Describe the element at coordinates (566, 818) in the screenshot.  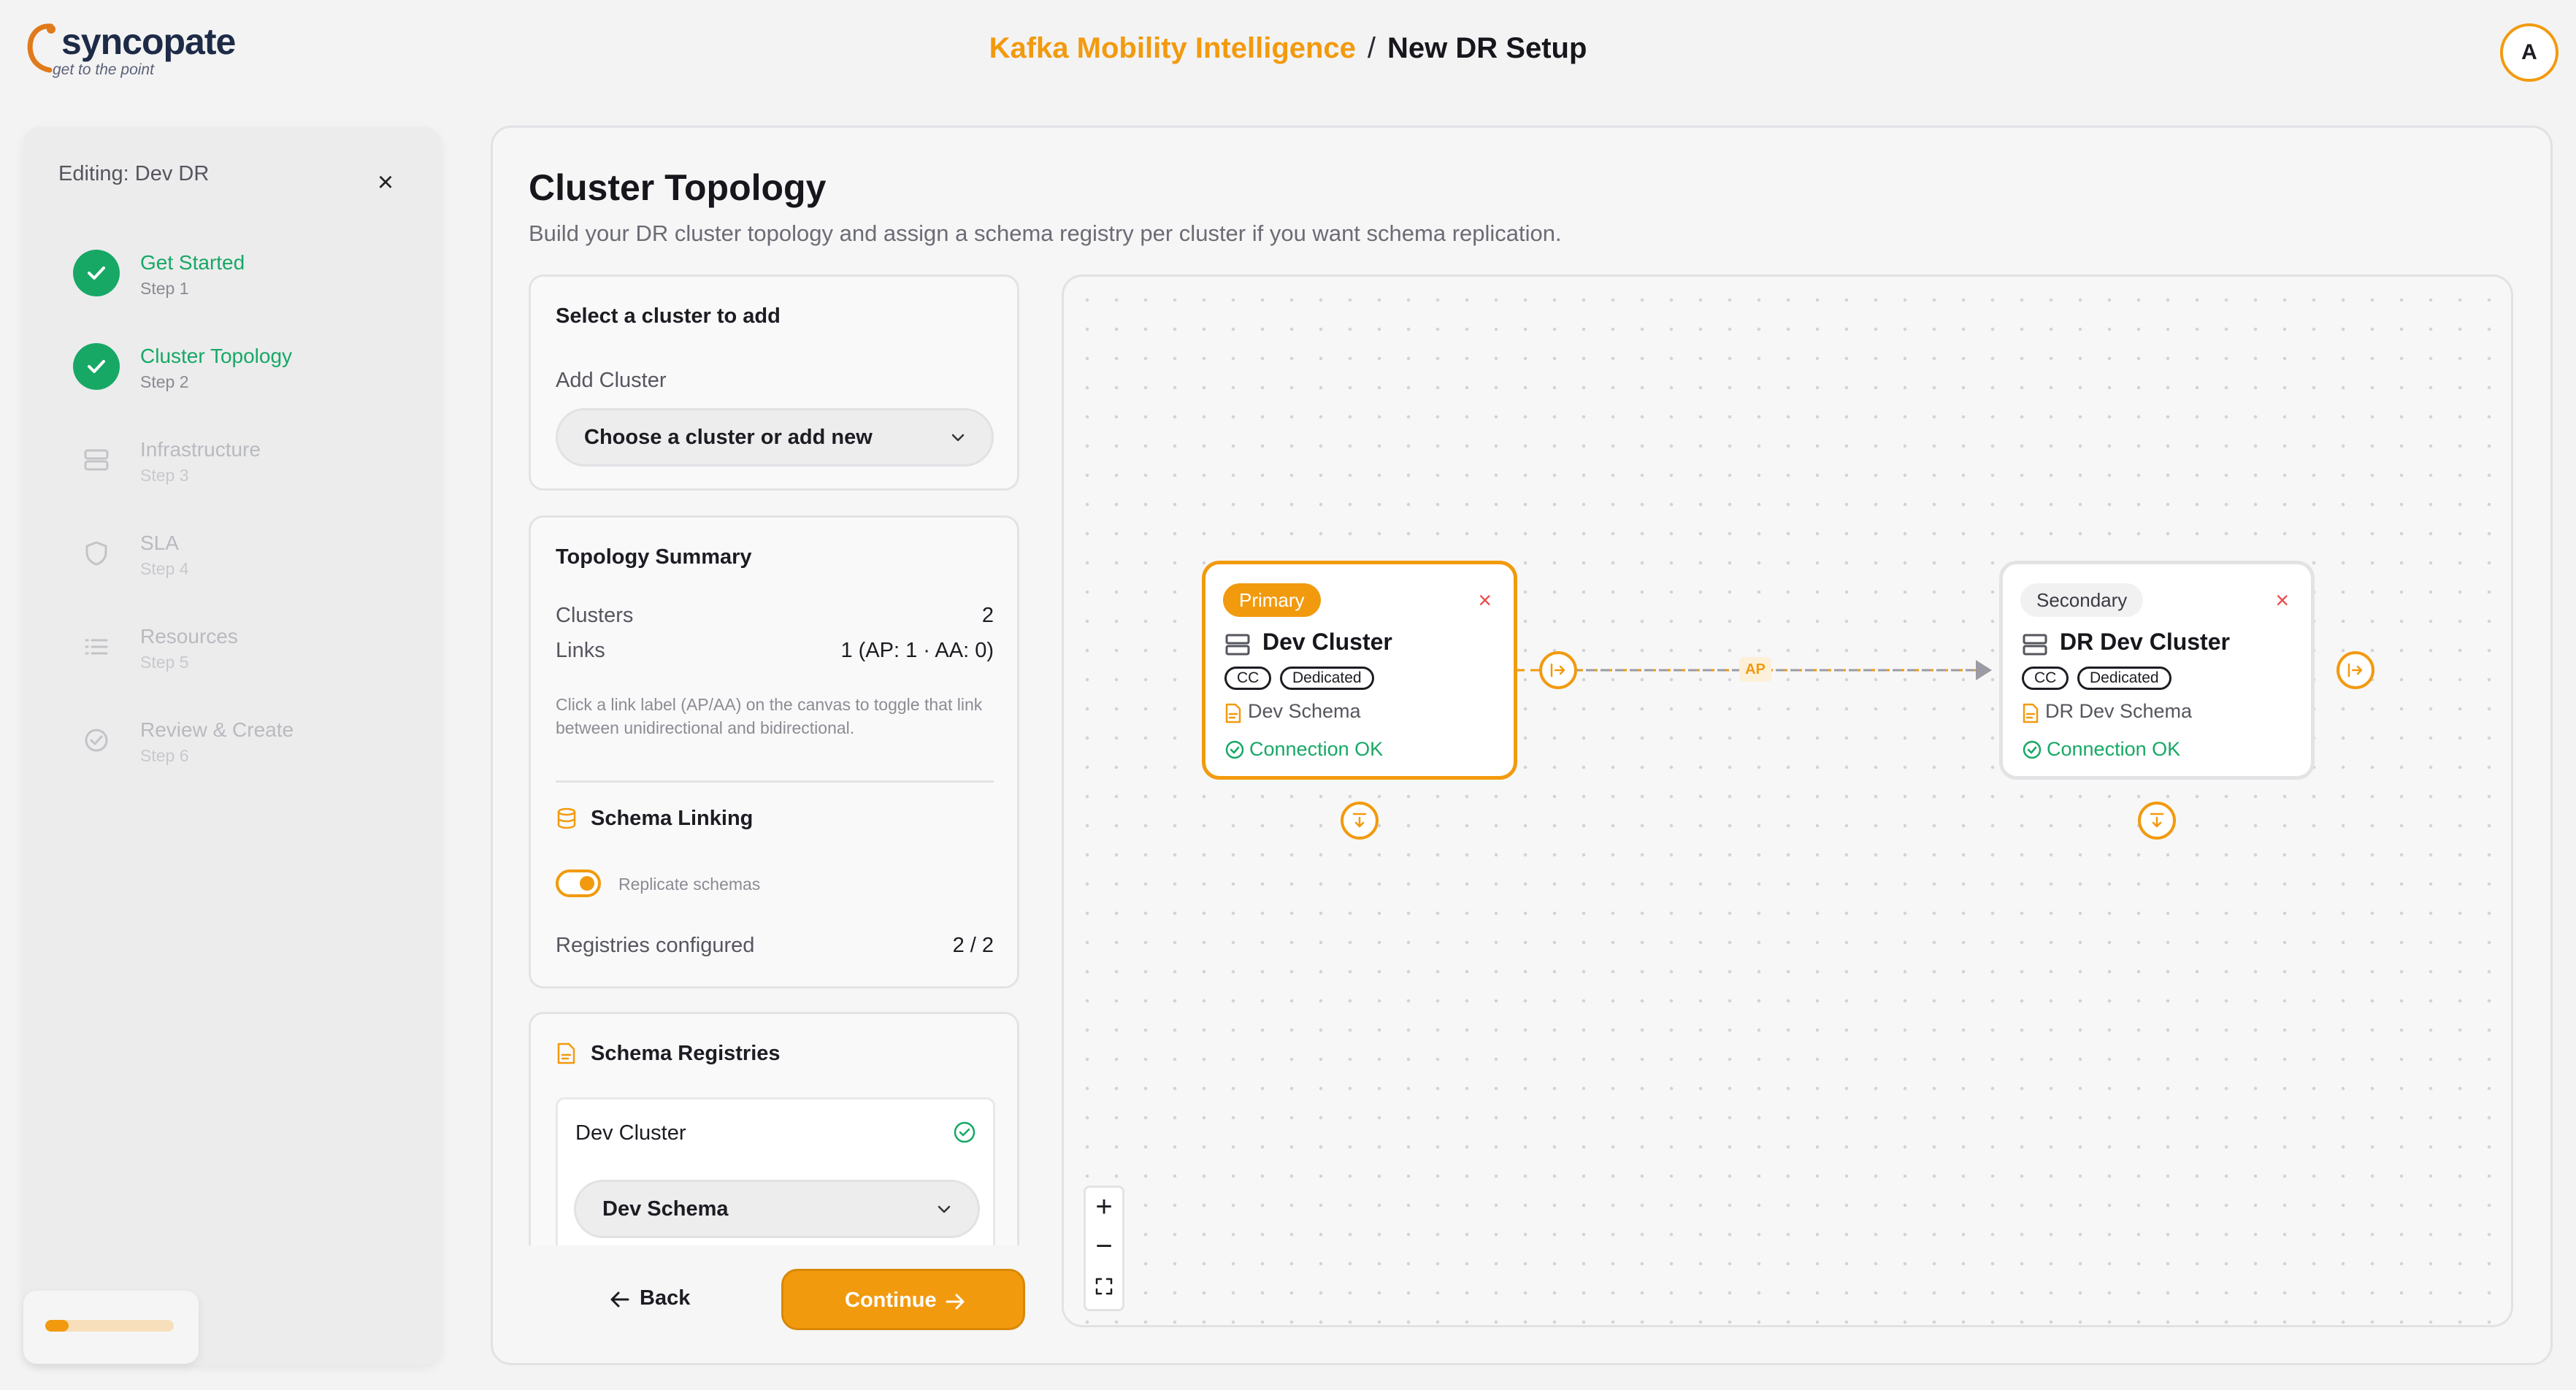
I see `database-icon` at that location.